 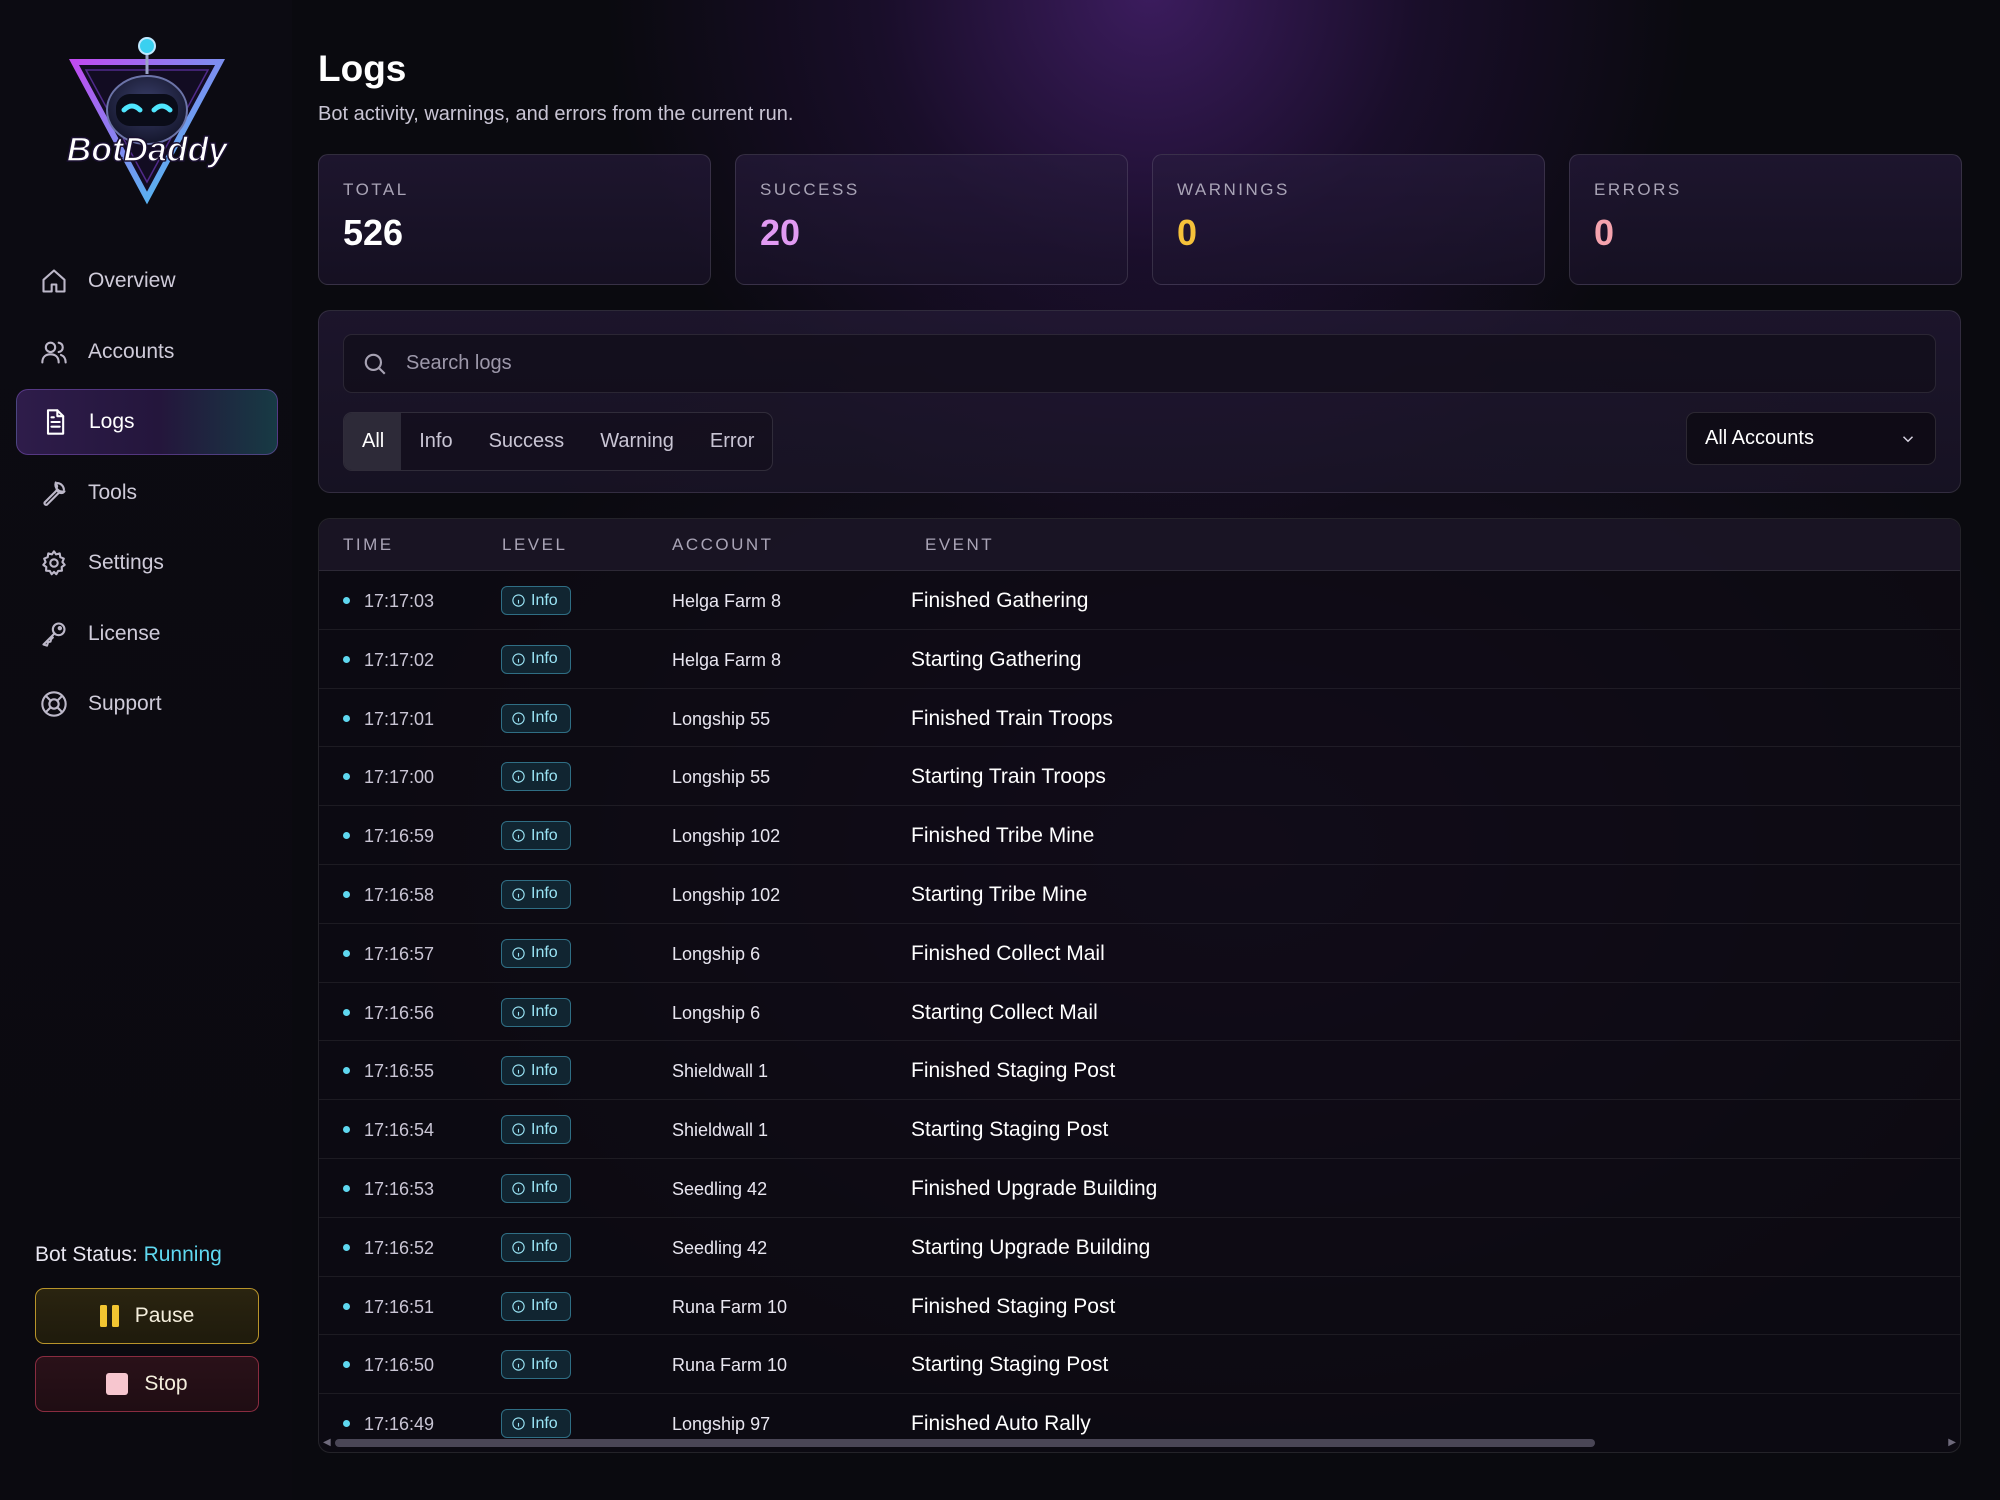 What do you see at coordinates (147, 422) in the screenshot?
I see `sidebar-item-logs: Logs` at bounding box center [147, 422].